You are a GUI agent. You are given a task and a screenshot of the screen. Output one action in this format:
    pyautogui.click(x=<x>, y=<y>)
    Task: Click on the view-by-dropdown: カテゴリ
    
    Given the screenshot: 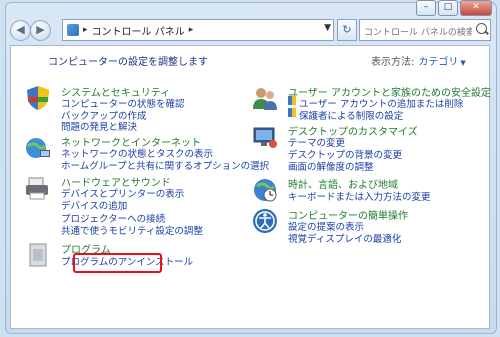 What is the action you would take?
    pyautogui.click(x=438, y=62)
    